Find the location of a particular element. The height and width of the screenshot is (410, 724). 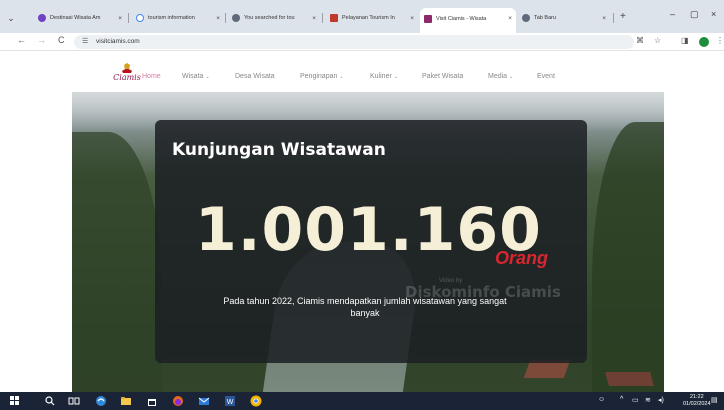

search-icon is located at coordinates (50, 401).